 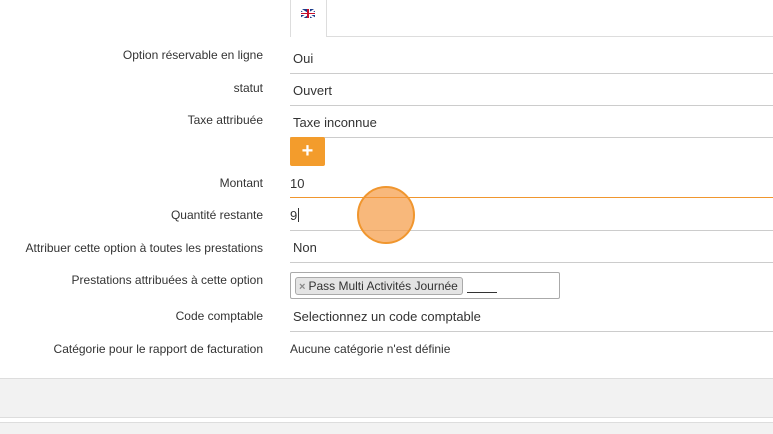 What do you see at coordinates (297, 183) in the screenshot?
I see `amount-value: 10` at bounding box center [297, 183].